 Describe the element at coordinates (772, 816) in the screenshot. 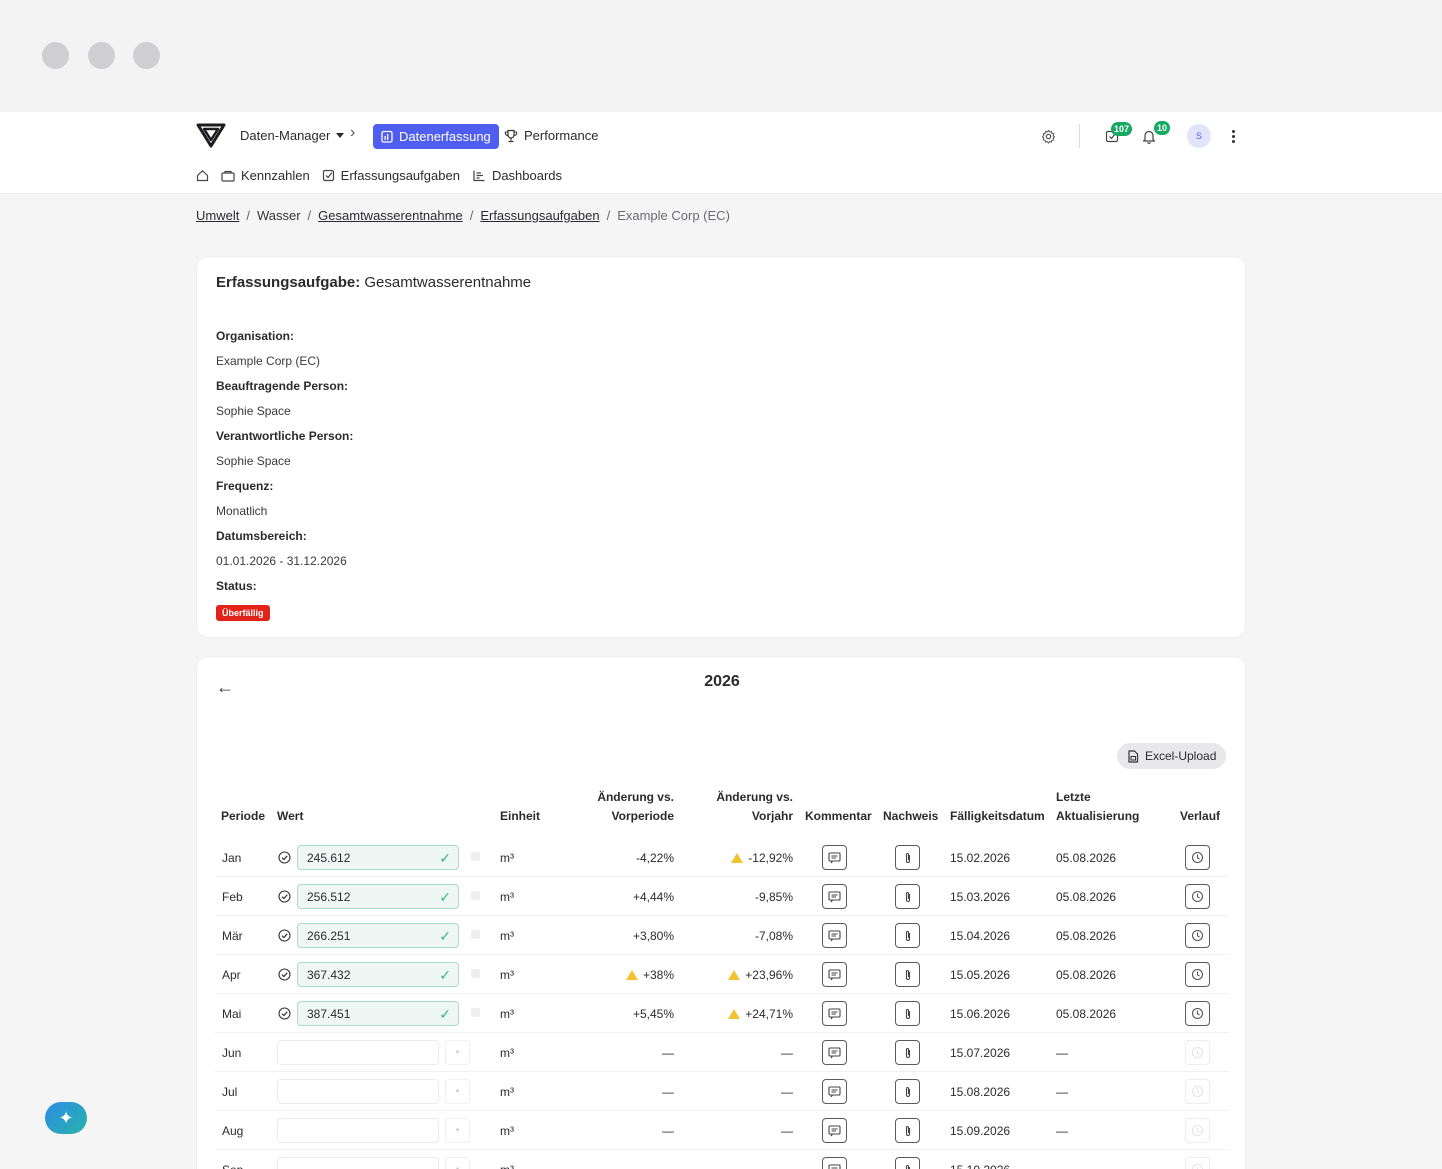

I see `col-header-vorjahr-line2: Vorjahr` at that location.